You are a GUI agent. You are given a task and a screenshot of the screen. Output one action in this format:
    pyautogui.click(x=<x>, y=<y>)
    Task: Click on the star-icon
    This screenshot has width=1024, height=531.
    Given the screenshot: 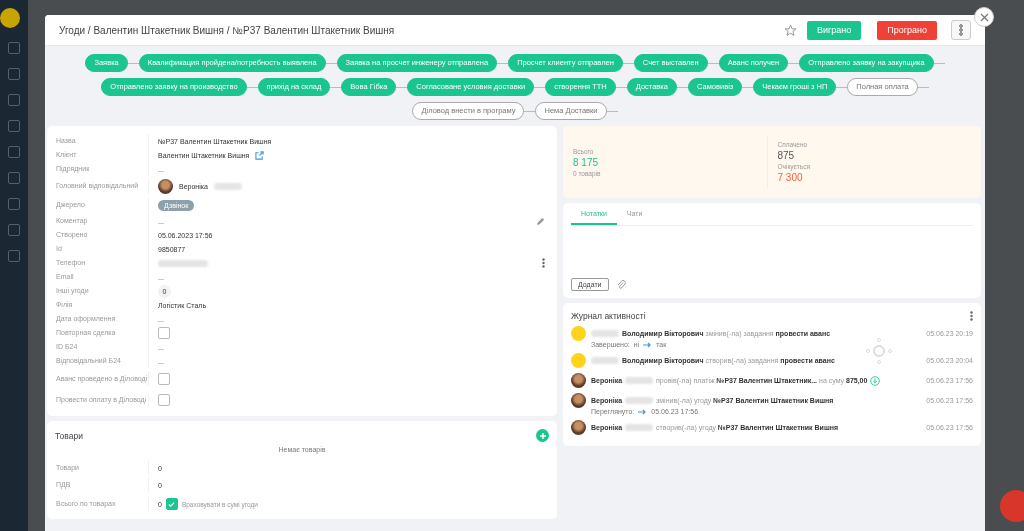 What is the action you would take?
    pyautogui.click(x=790, y=30)
    